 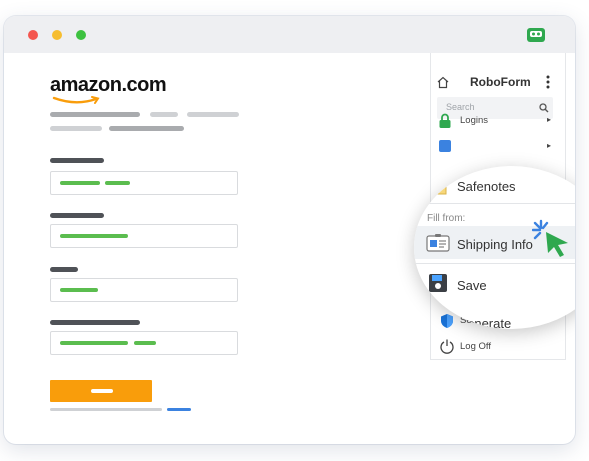 I want to click on panel-title: RoboForm, so click(x=500, y=82).